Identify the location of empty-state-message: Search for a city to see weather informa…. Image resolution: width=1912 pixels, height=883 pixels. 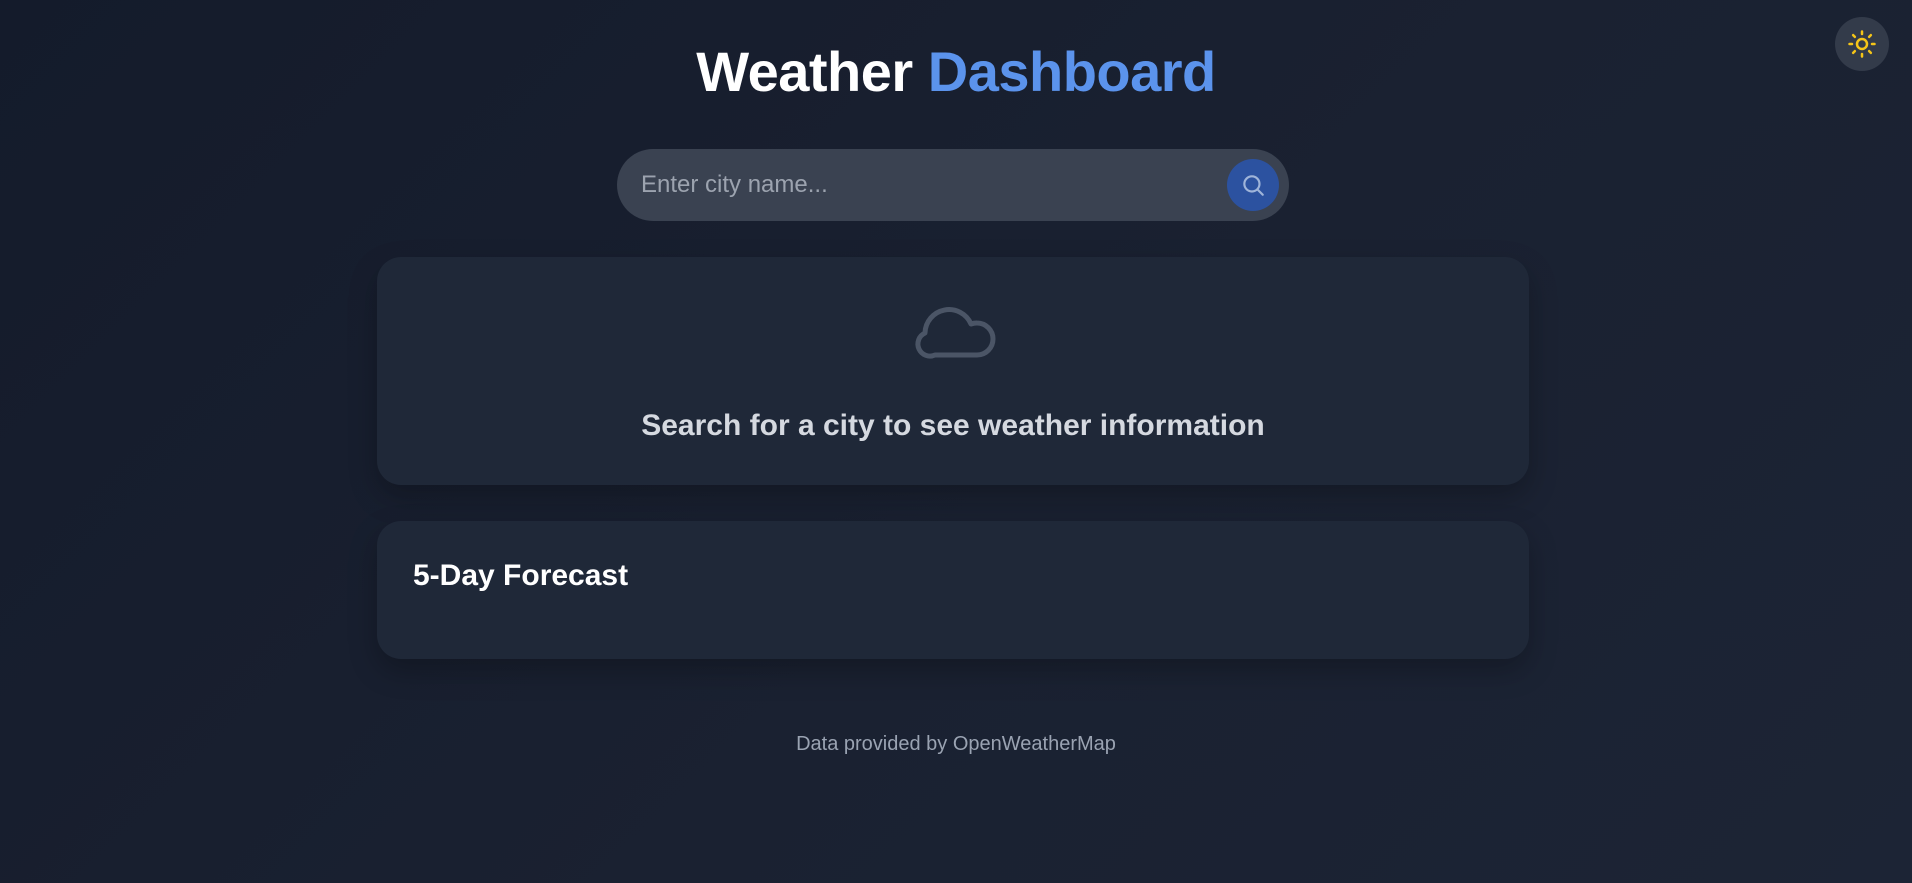
(953, 425).